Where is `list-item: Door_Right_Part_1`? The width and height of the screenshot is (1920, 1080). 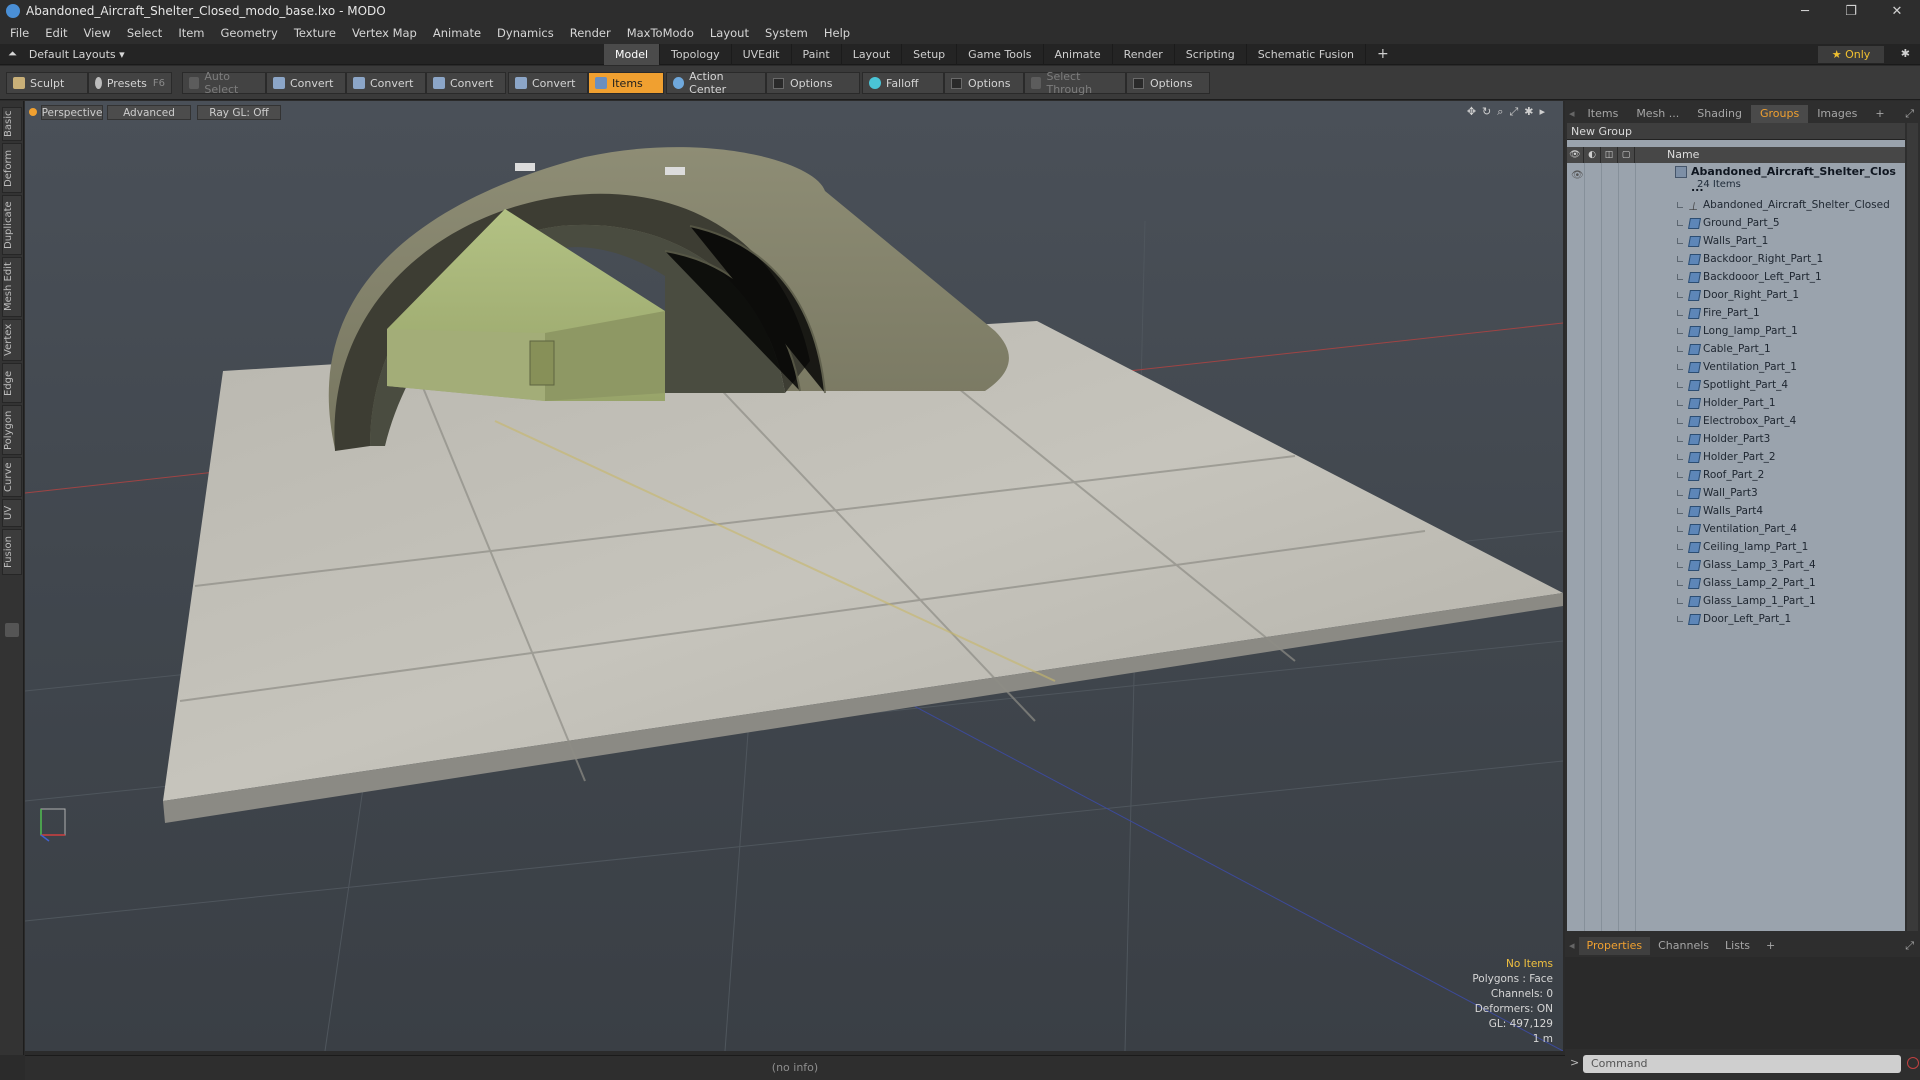
list-item: Door_Right_Part_1 is located at coordinates (1736, 295).